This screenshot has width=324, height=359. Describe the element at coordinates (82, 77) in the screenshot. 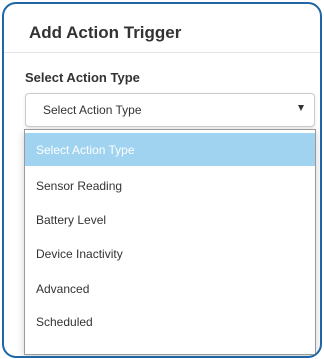

I see `action-type-label: Select Action Type` at that location.